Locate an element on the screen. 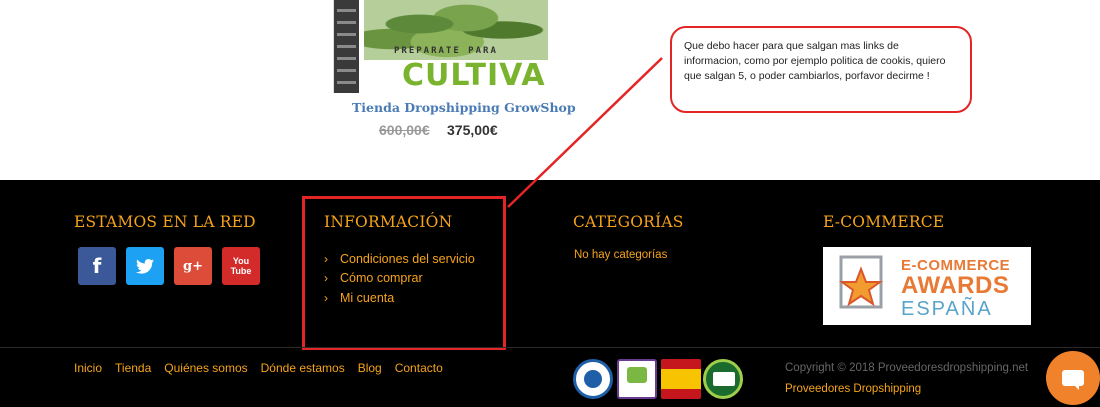 This screenshot has height=407, width=1100. twitter-icon is located at coordinates (145, 266).